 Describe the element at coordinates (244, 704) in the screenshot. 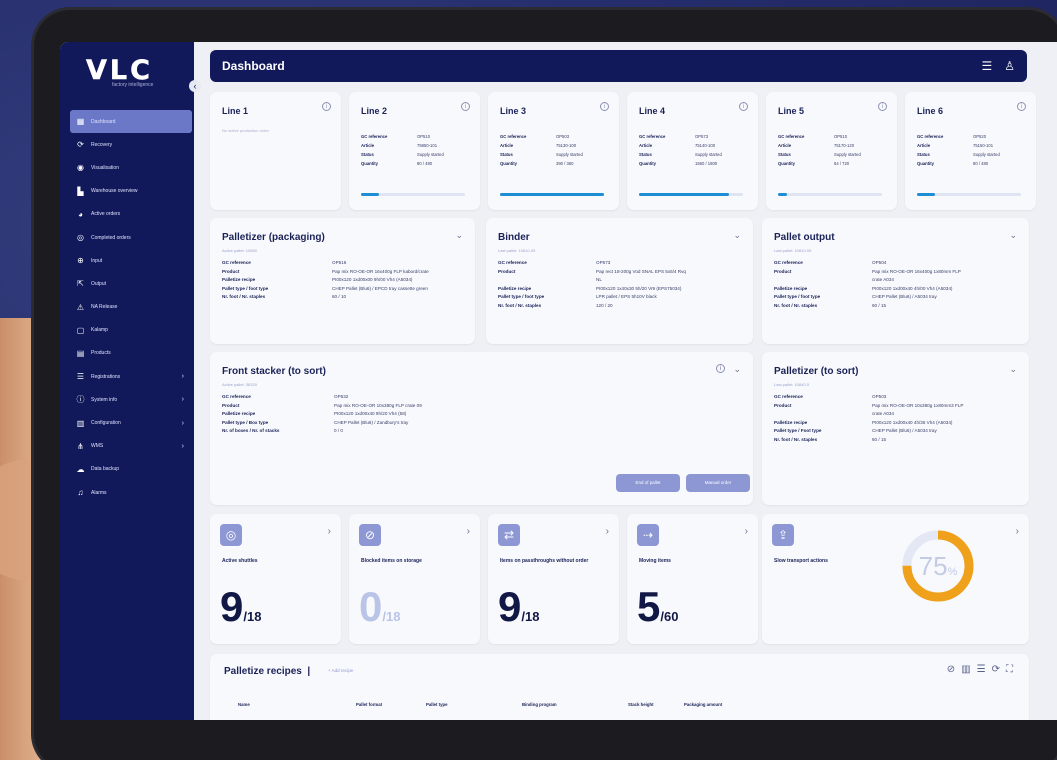

I see `table-column-header: Name` at that location.